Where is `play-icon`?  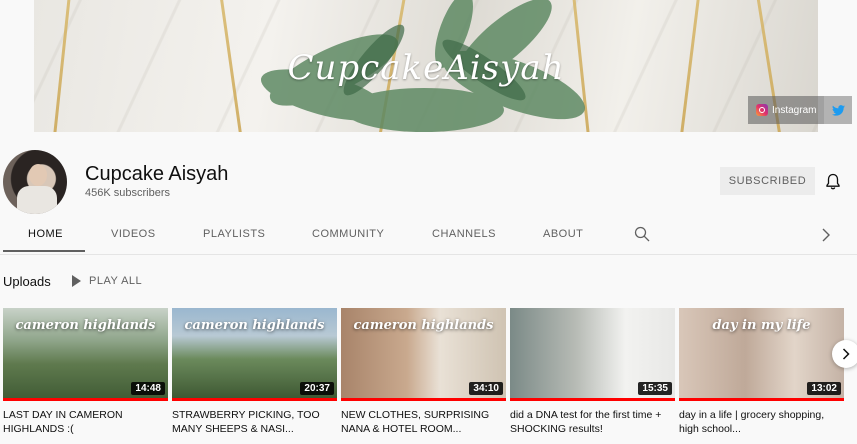
play-icon is located at coordinates (76, 281).